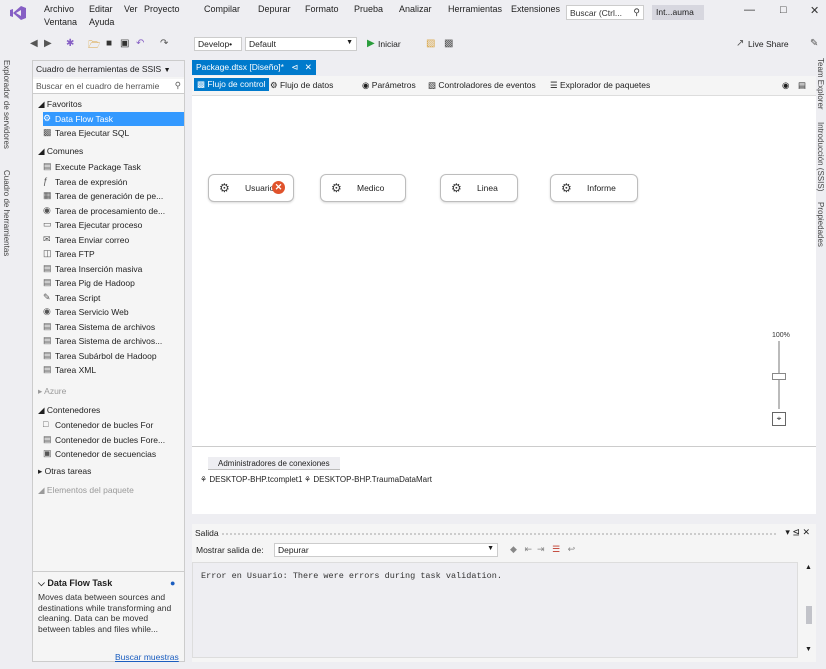 This screenshot has width=826, height=669. Describe the element at coordinates (64, 471) in the screenshot. I see `group-otras-tareas: ▸ Otras tareas` at that location.